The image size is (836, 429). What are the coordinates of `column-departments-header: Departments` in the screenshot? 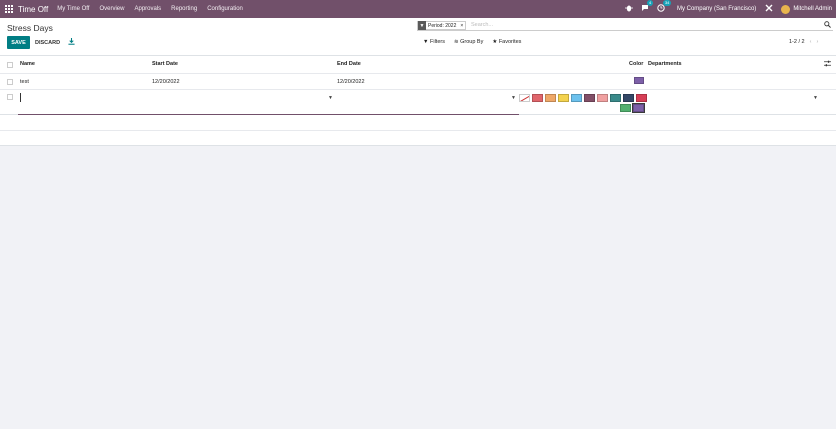 It's located at (665, 64).